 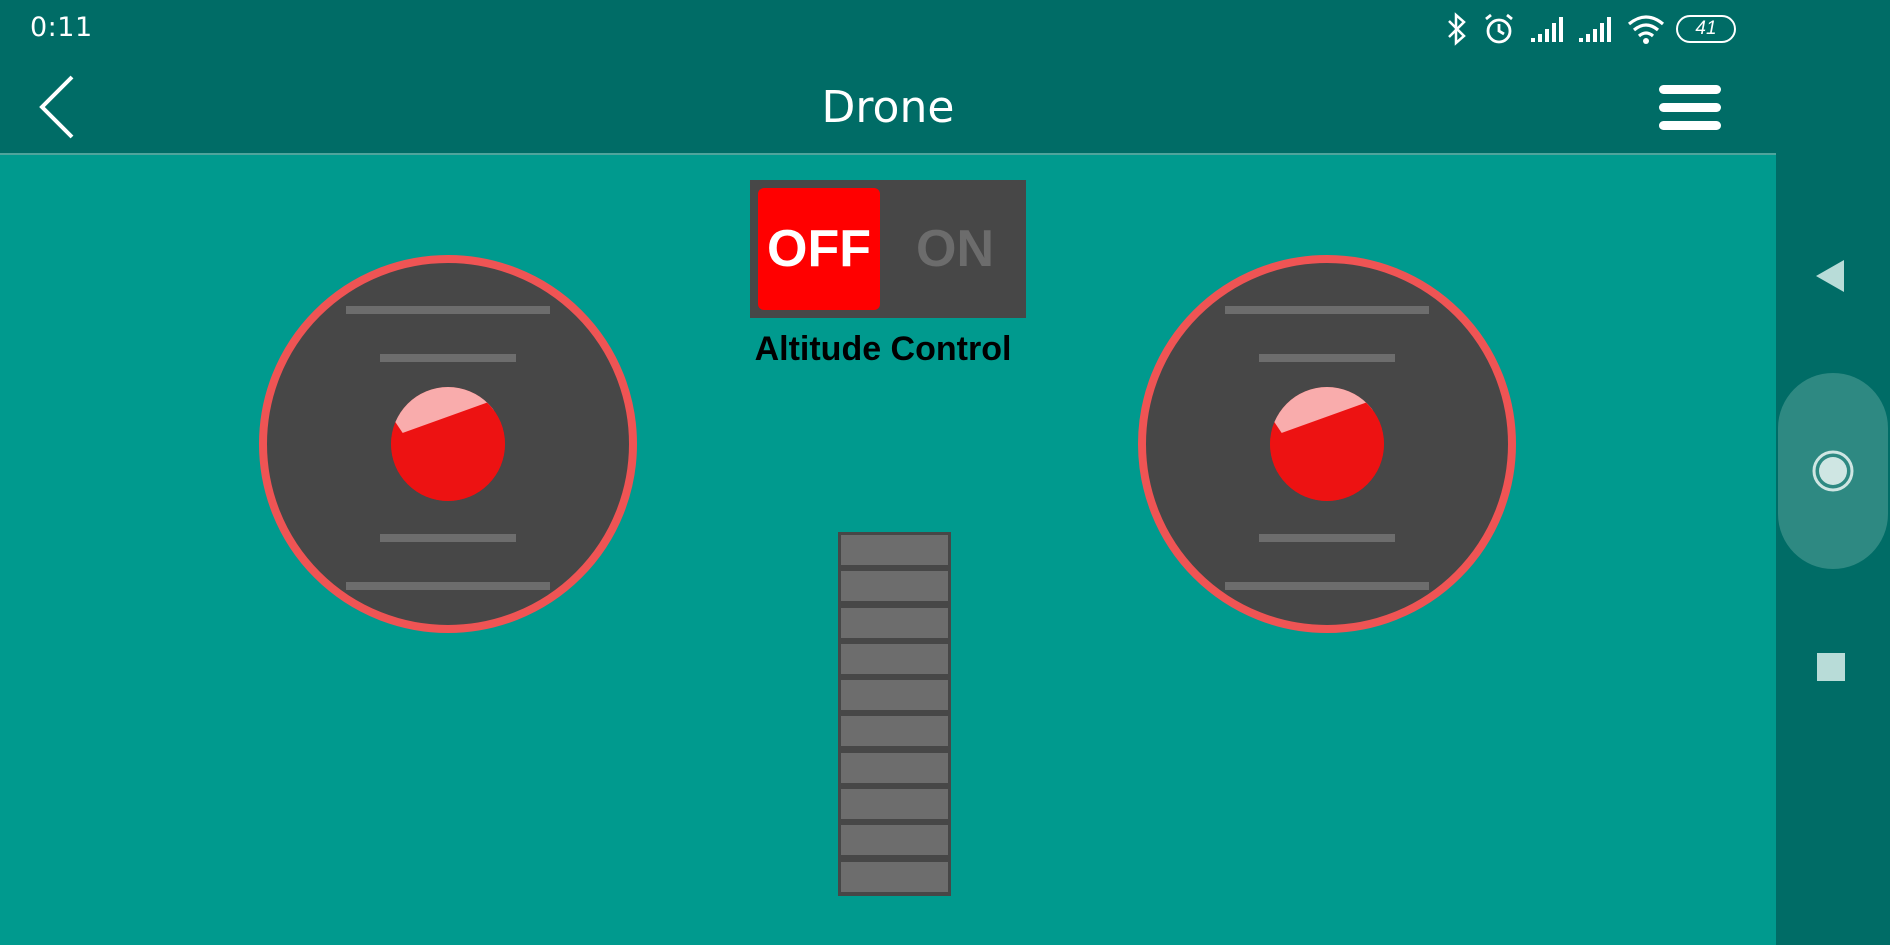 I want to click on throttle-slider, so click(x=894, y=714).